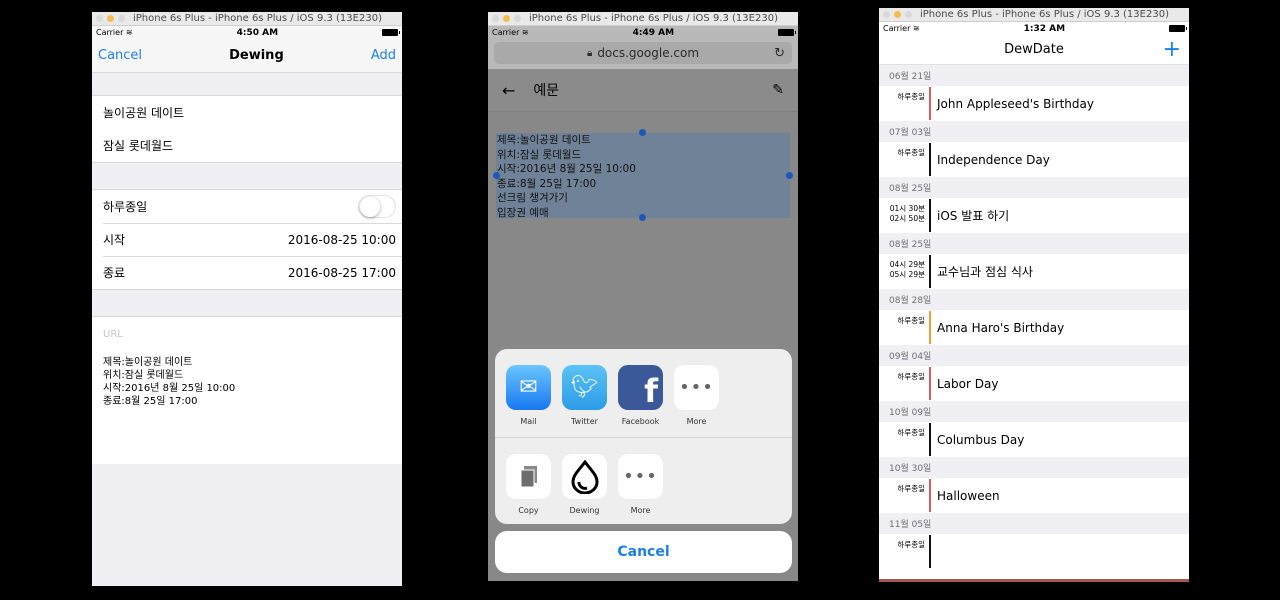 The image size is (1280, 600). I want to click on status-bar: Carrier ≋ 1:32 AM, so click(1034, 28).